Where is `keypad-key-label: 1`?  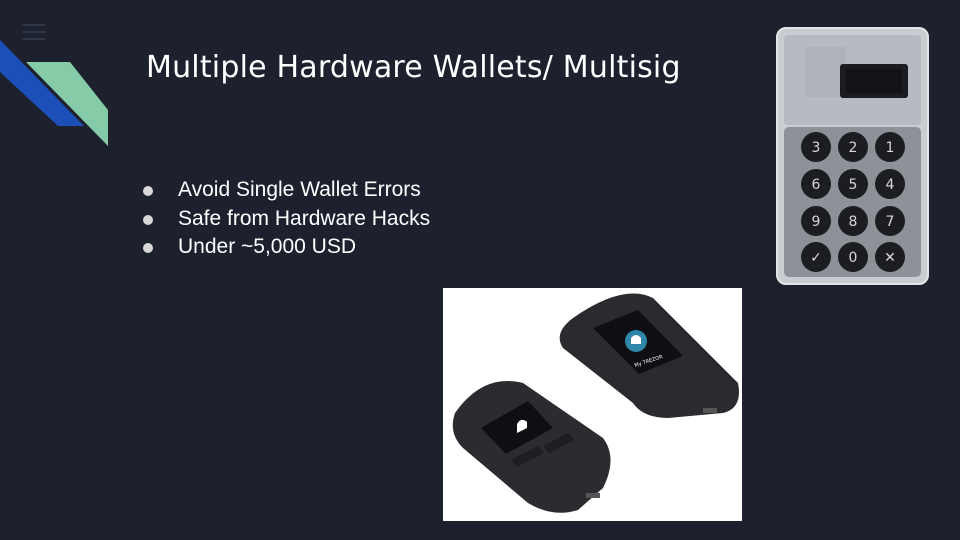
keypad-key-label: 1 is located at coordinates (890, 148).